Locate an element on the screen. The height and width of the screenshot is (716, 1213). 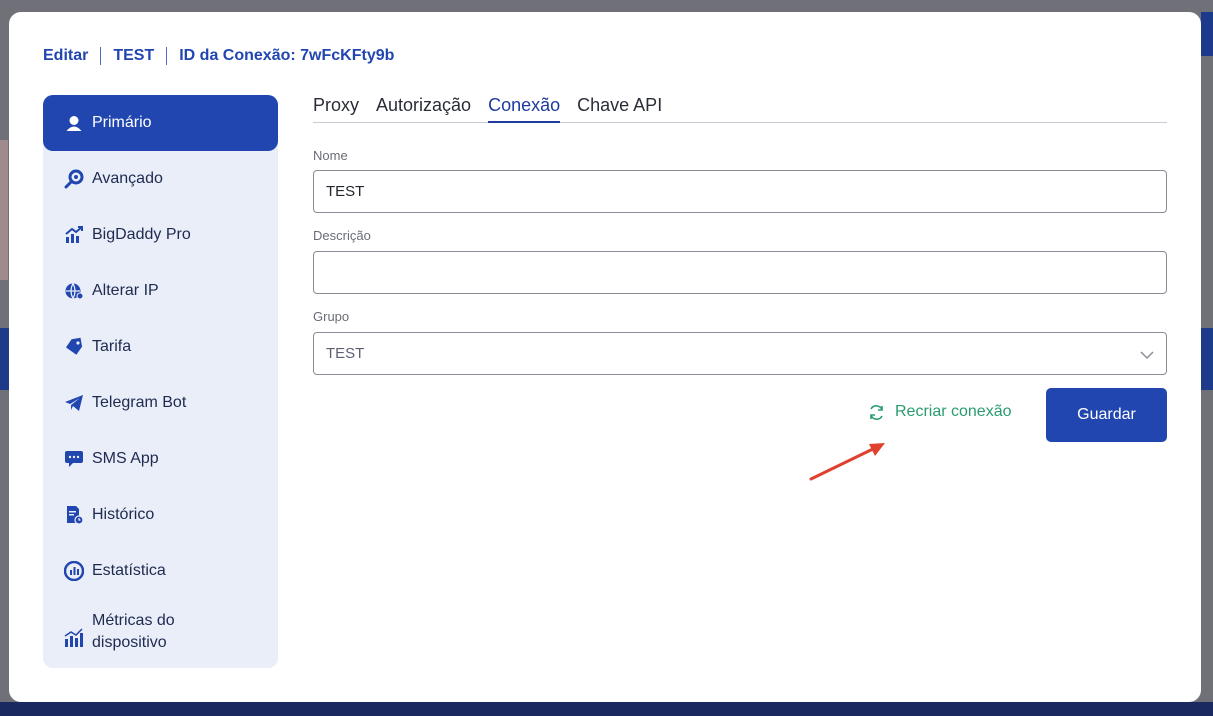
chevron-down-icon is located at coordinates (1147, 355).